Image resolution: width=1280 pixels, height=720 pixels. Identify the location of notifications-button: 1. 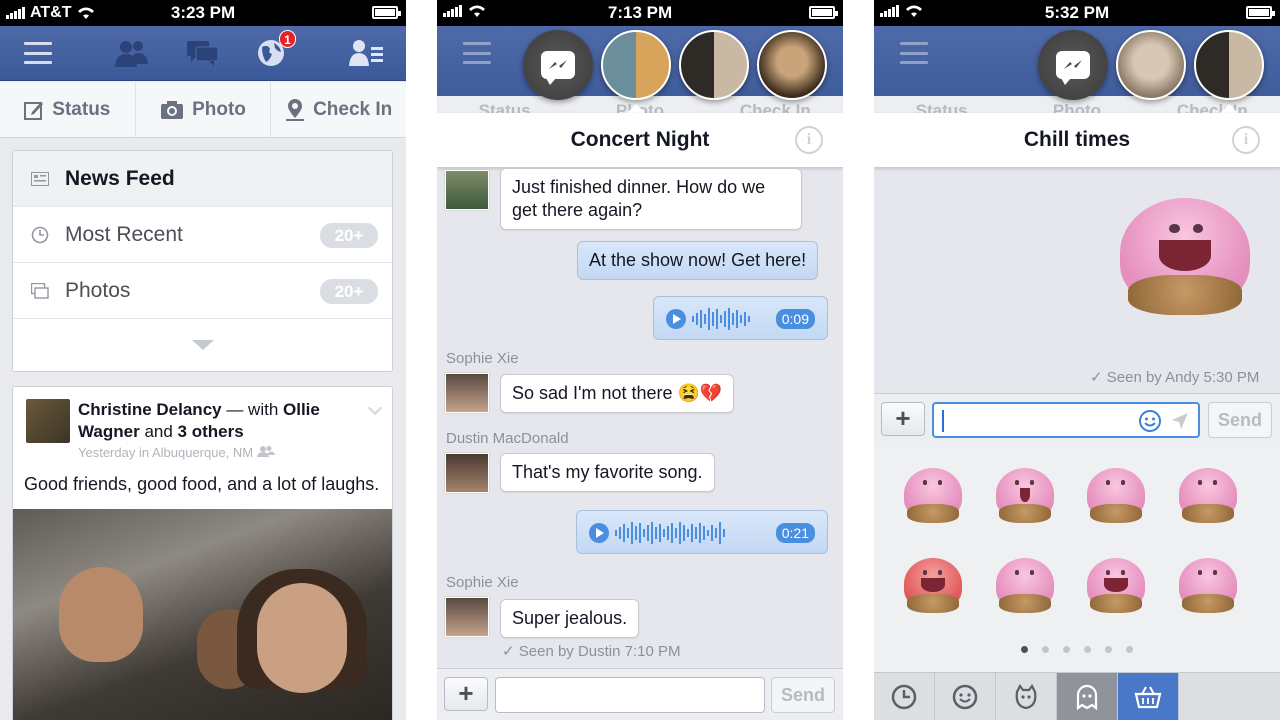
(276, 49).